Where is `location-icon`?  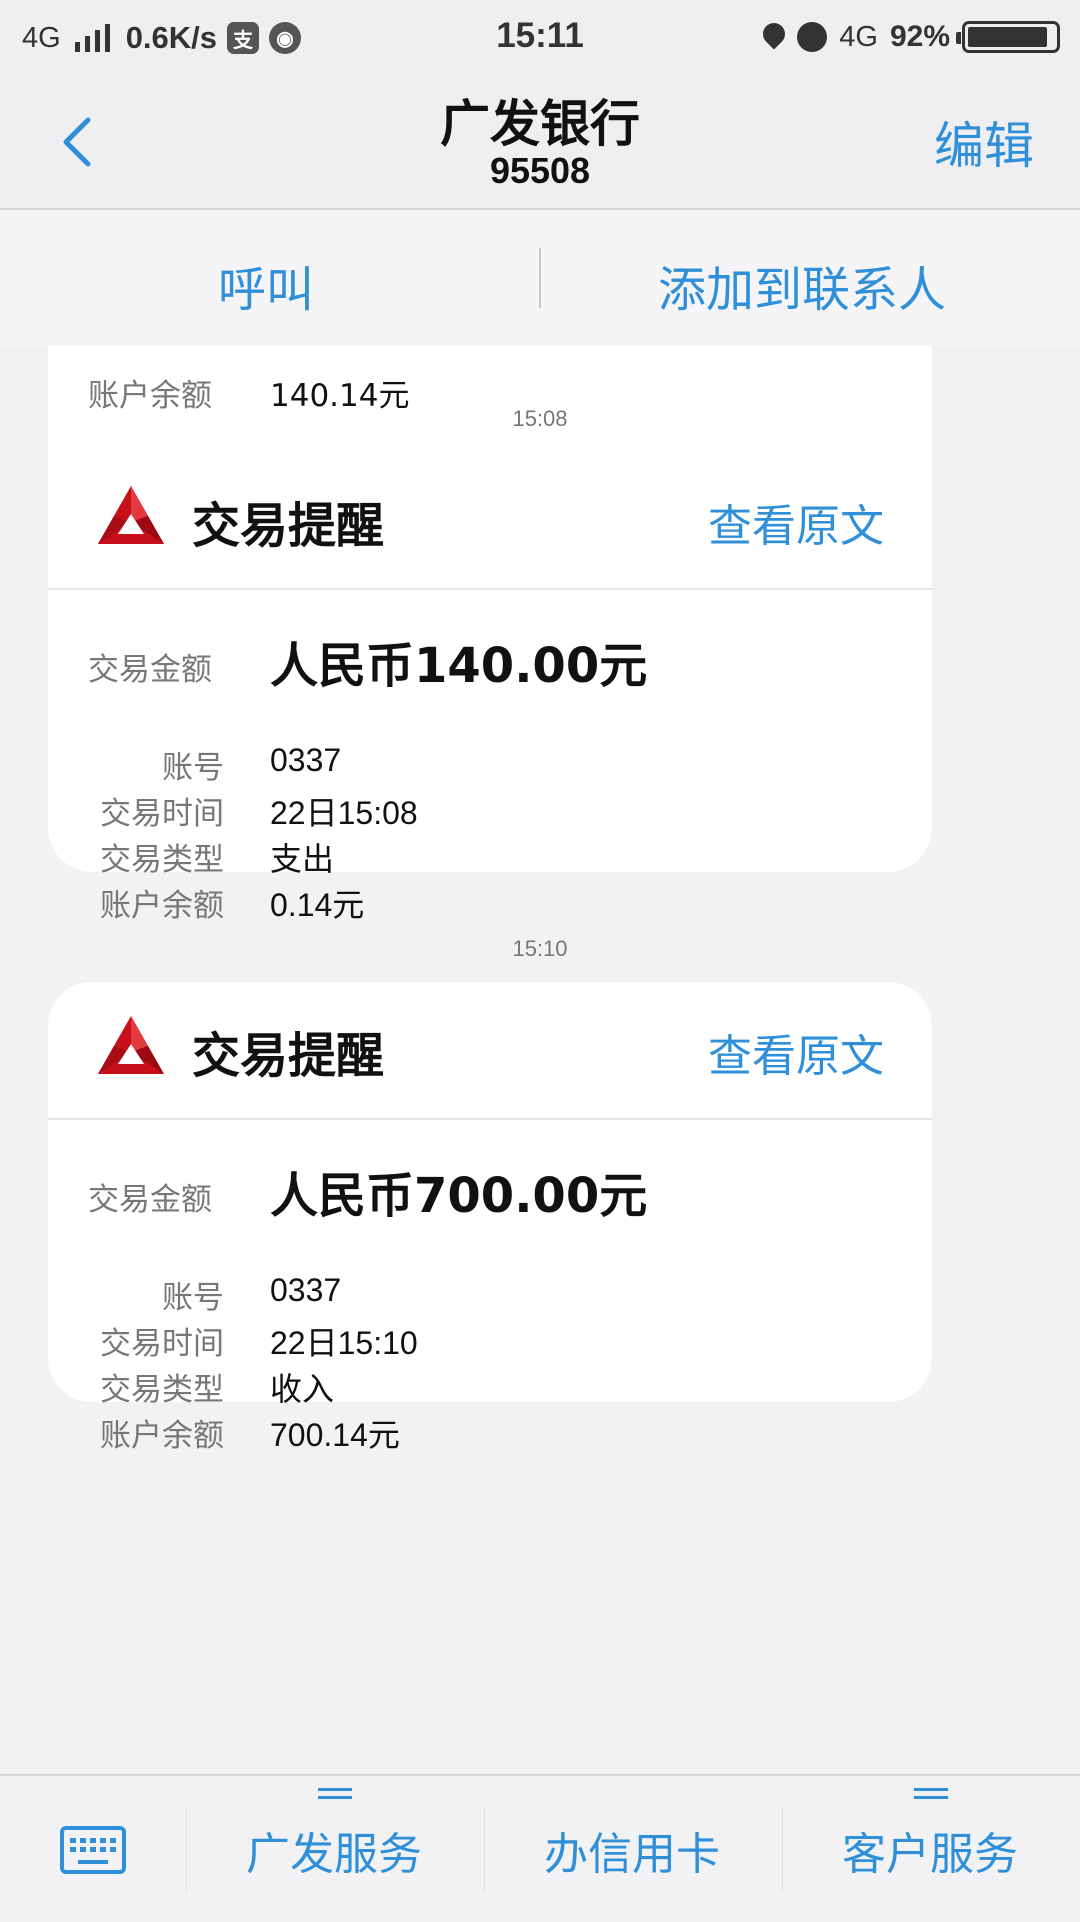
location-icon is located at coordinates (774, 34).